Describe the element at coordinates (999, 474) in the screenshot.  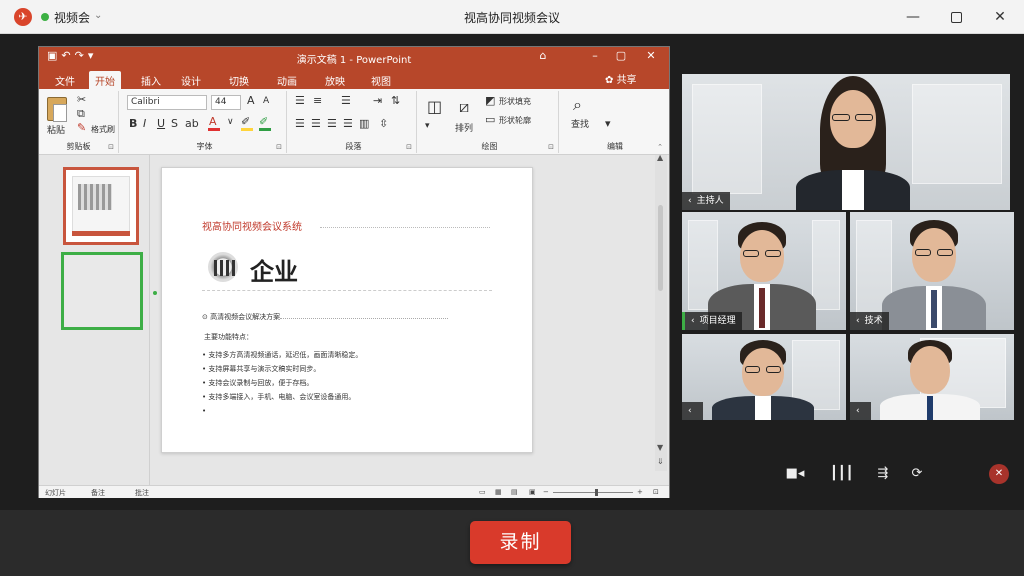
I see `leave-icon: ✕` at that location.